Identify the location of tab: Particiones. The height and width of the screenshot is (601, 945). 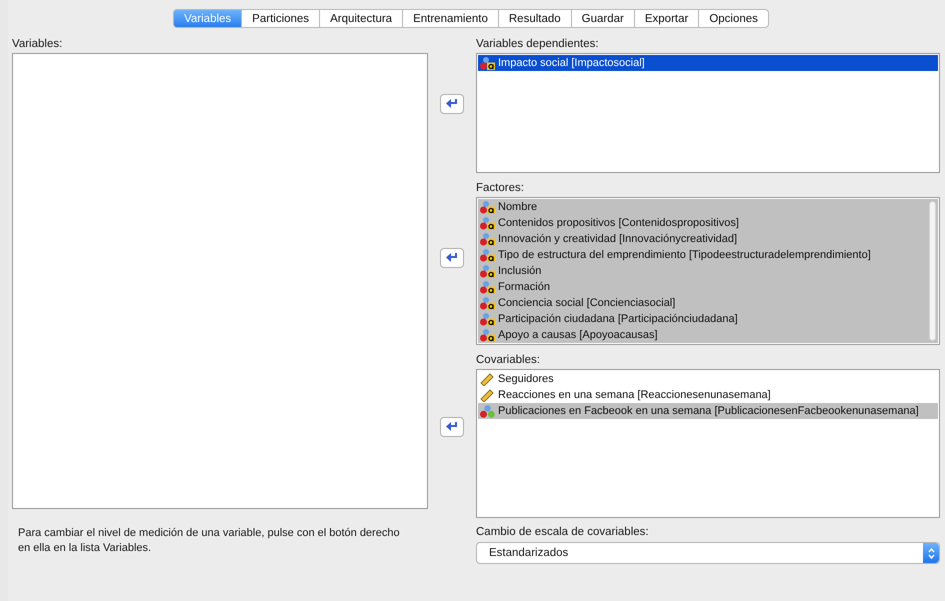
(281, 18).